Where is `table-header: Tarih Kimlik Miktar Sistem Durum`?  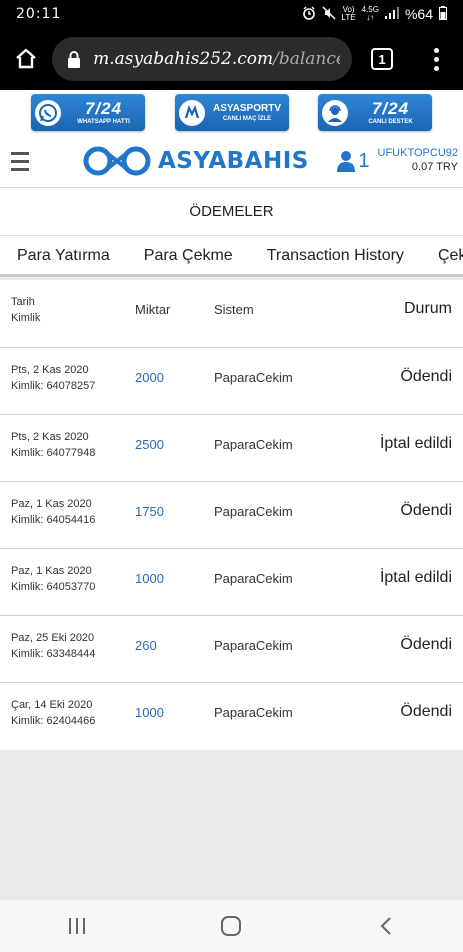 table-header: Tarih Kimlik Miktar Sistem Durum is located at coordinates (231, 314).